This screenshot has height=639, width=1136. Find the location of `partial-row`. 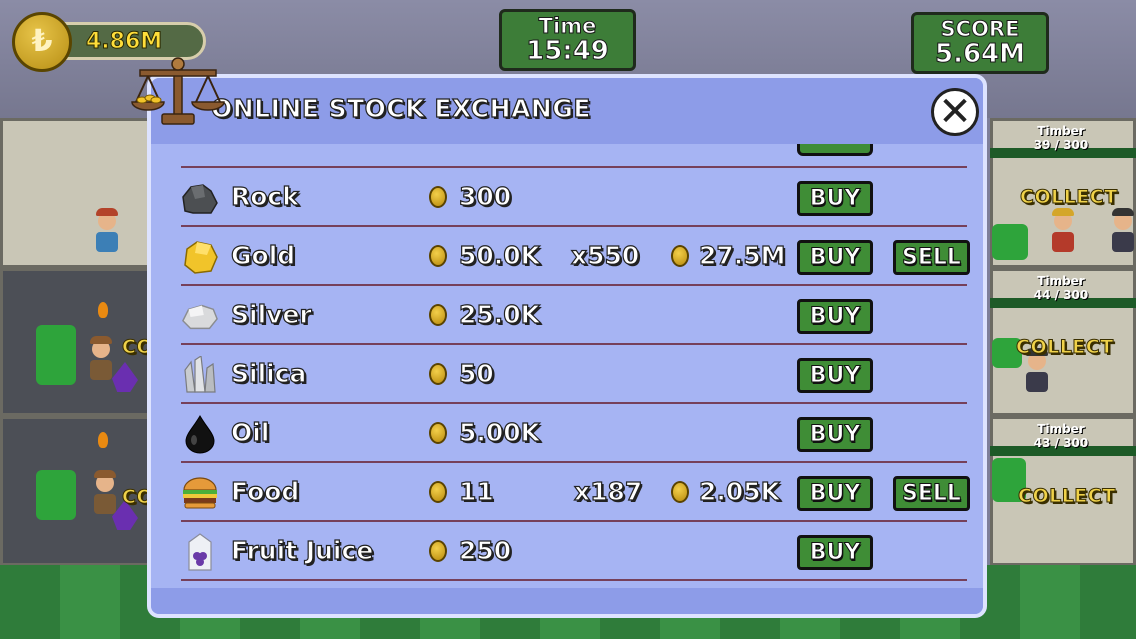

partial-row is located at coordinates (574, 156).